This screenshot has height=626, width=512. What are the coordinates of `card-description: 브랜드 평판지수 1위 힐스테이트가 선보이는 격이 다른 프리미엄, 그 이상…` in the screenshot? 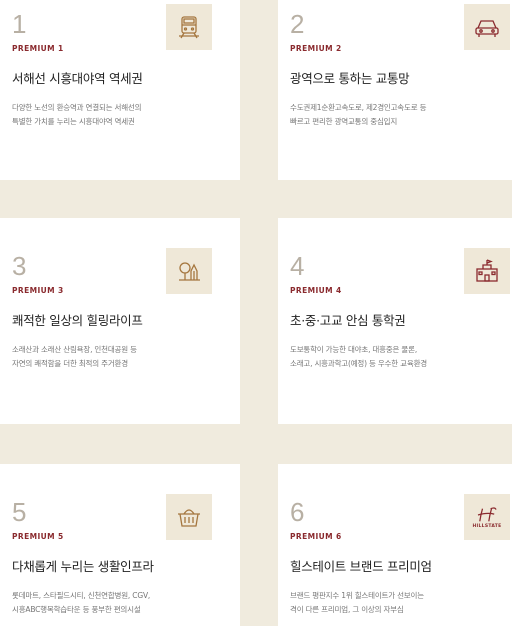 It's located at (357, 602).